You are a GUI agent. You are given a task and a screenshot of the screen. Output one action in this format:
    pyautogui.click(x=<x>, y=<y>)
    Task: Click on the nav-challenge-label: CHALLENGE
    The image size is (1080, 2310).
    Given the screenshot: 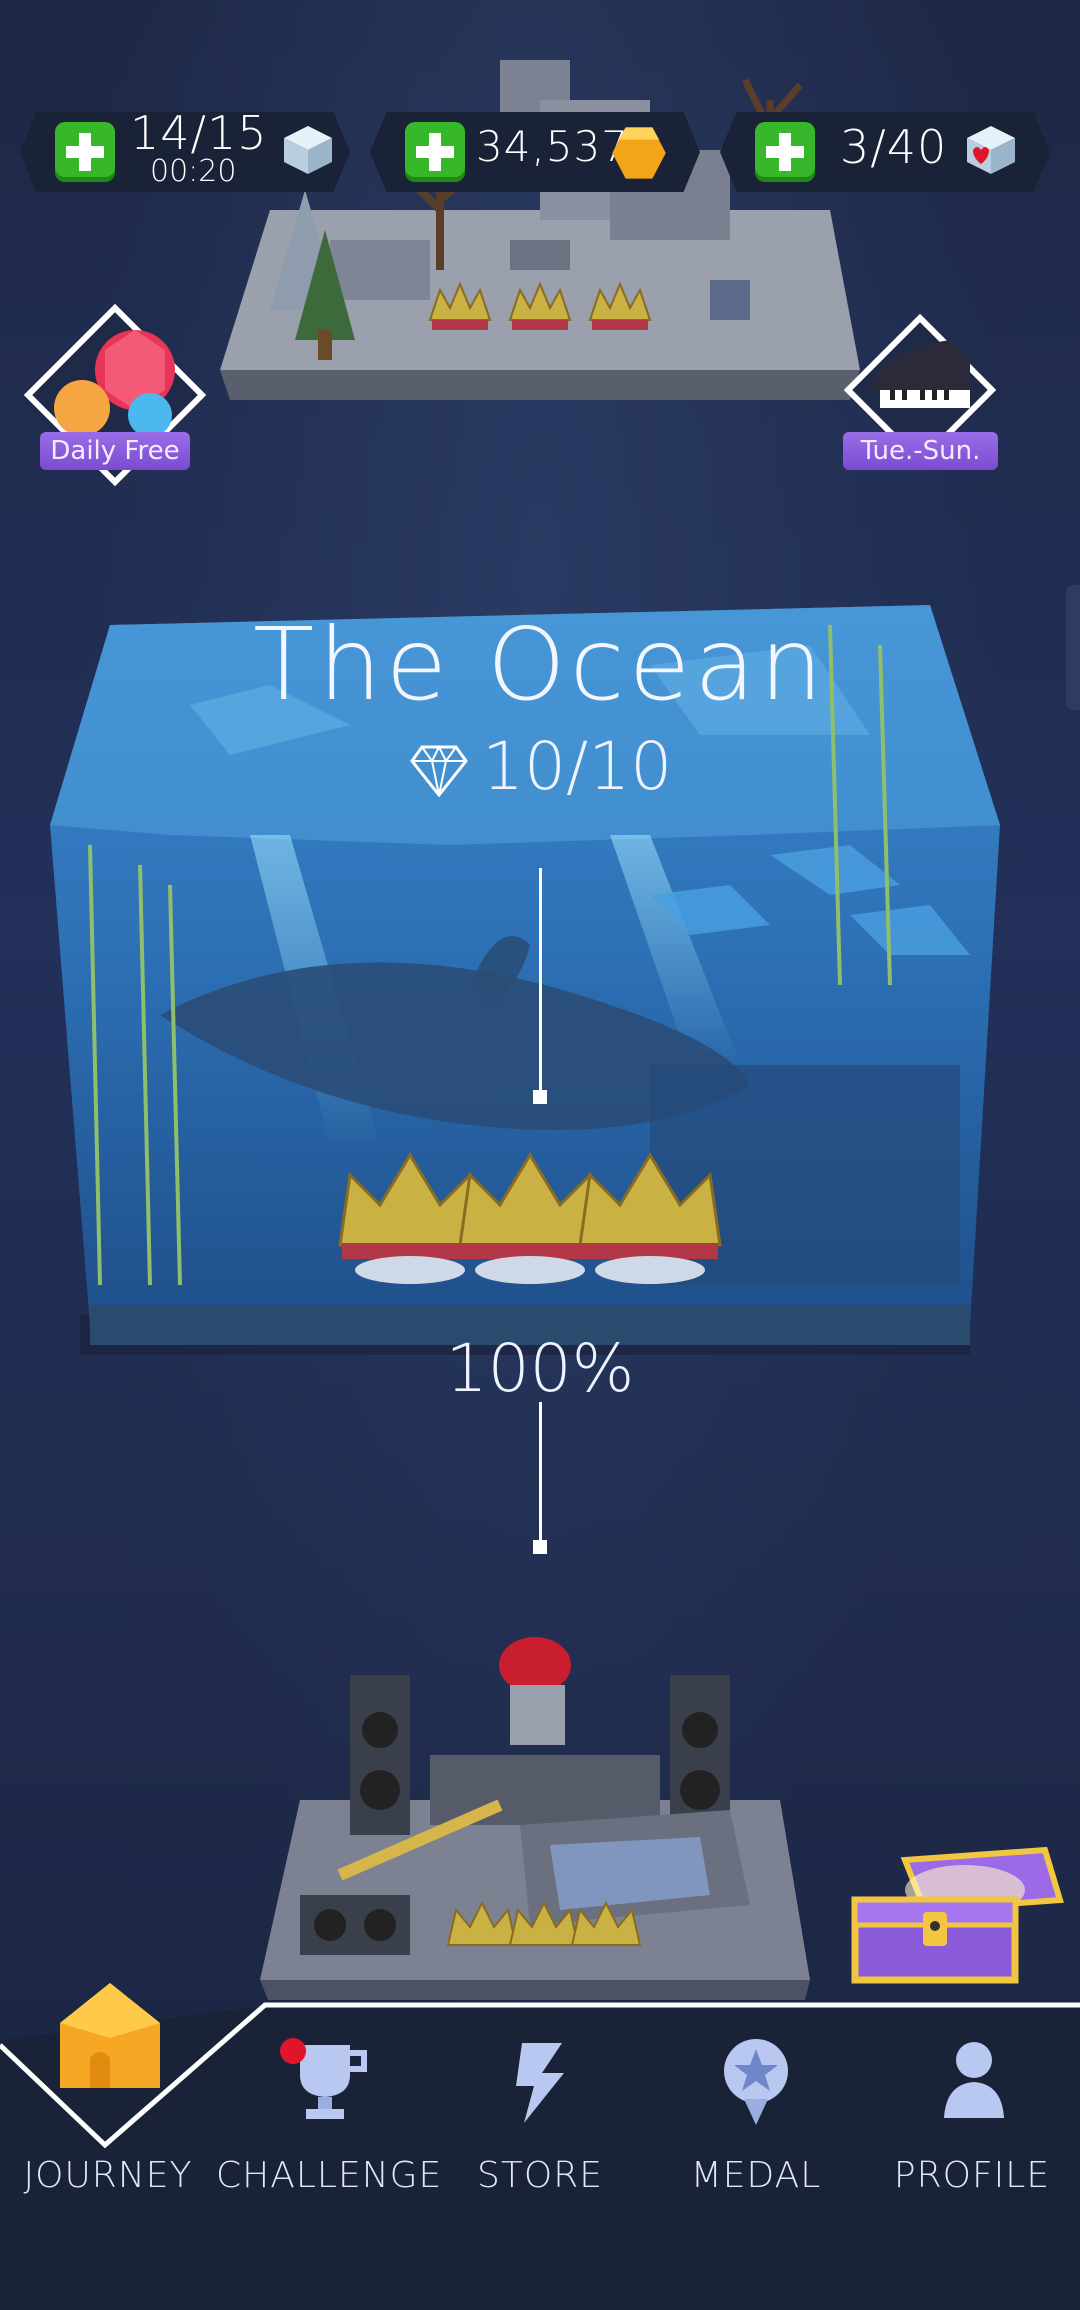 What is the action you would take?
    pyautogui.click(x=329, y=2175)
    